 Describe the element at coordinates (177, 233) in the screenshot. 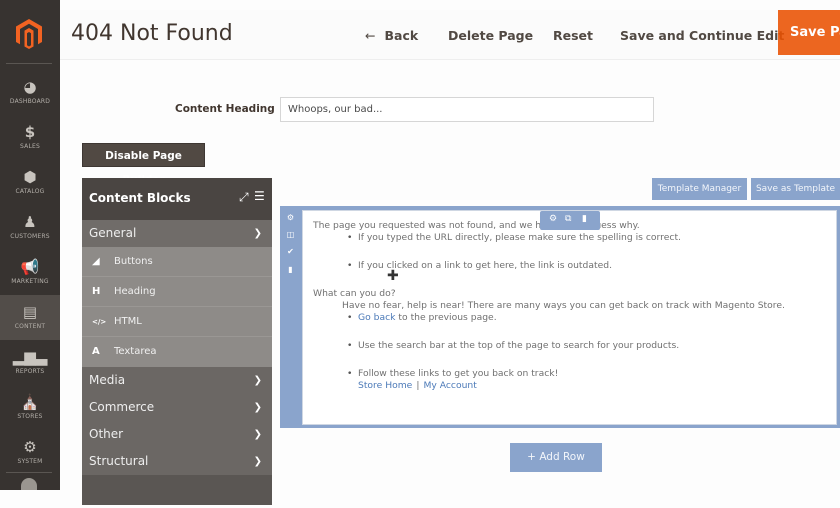

I see `group-general: General ❯` at that location.